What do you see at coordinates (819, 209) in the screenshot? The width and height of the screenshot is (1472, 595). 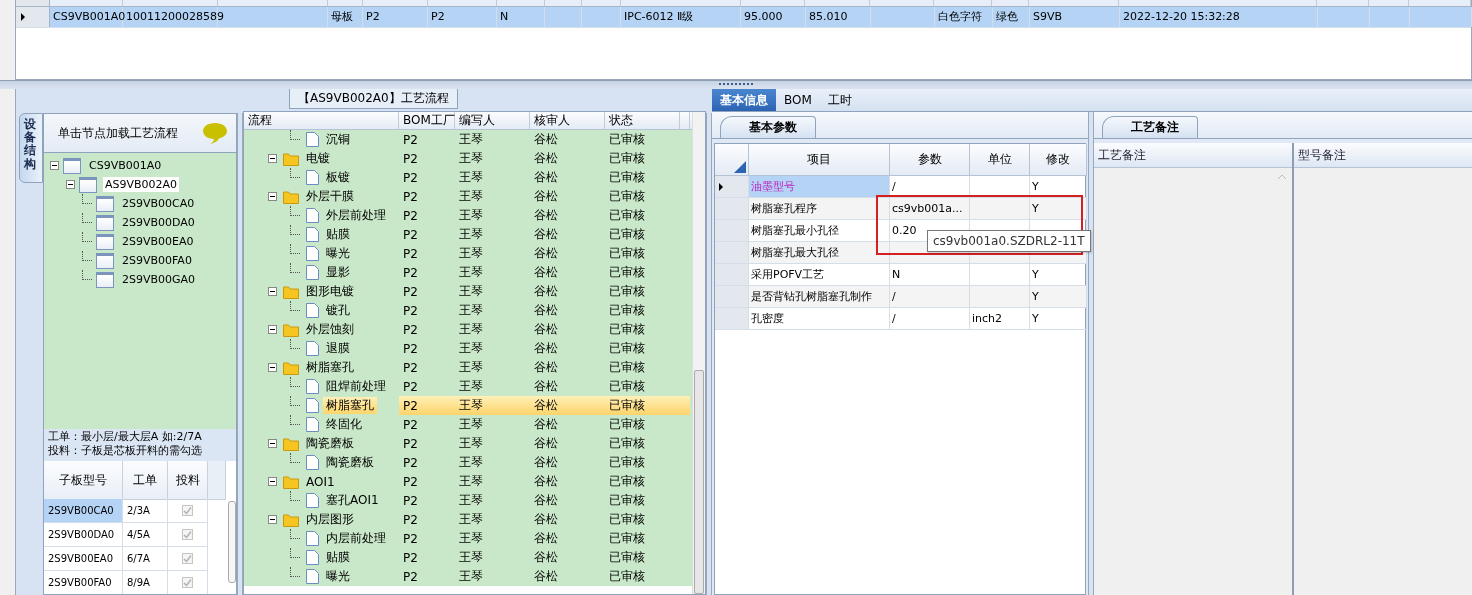 I see `table-cell: 树脂塞孔程序` at bounding box center [819, 209].